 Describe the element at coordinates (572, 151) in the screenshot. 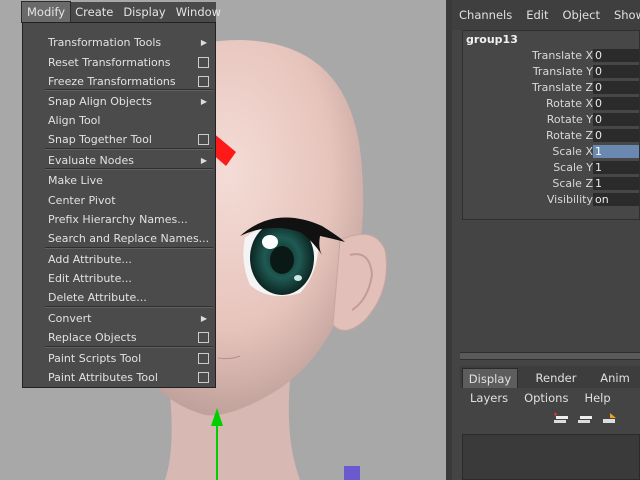

I see `channel-label: Scale X` at that location.